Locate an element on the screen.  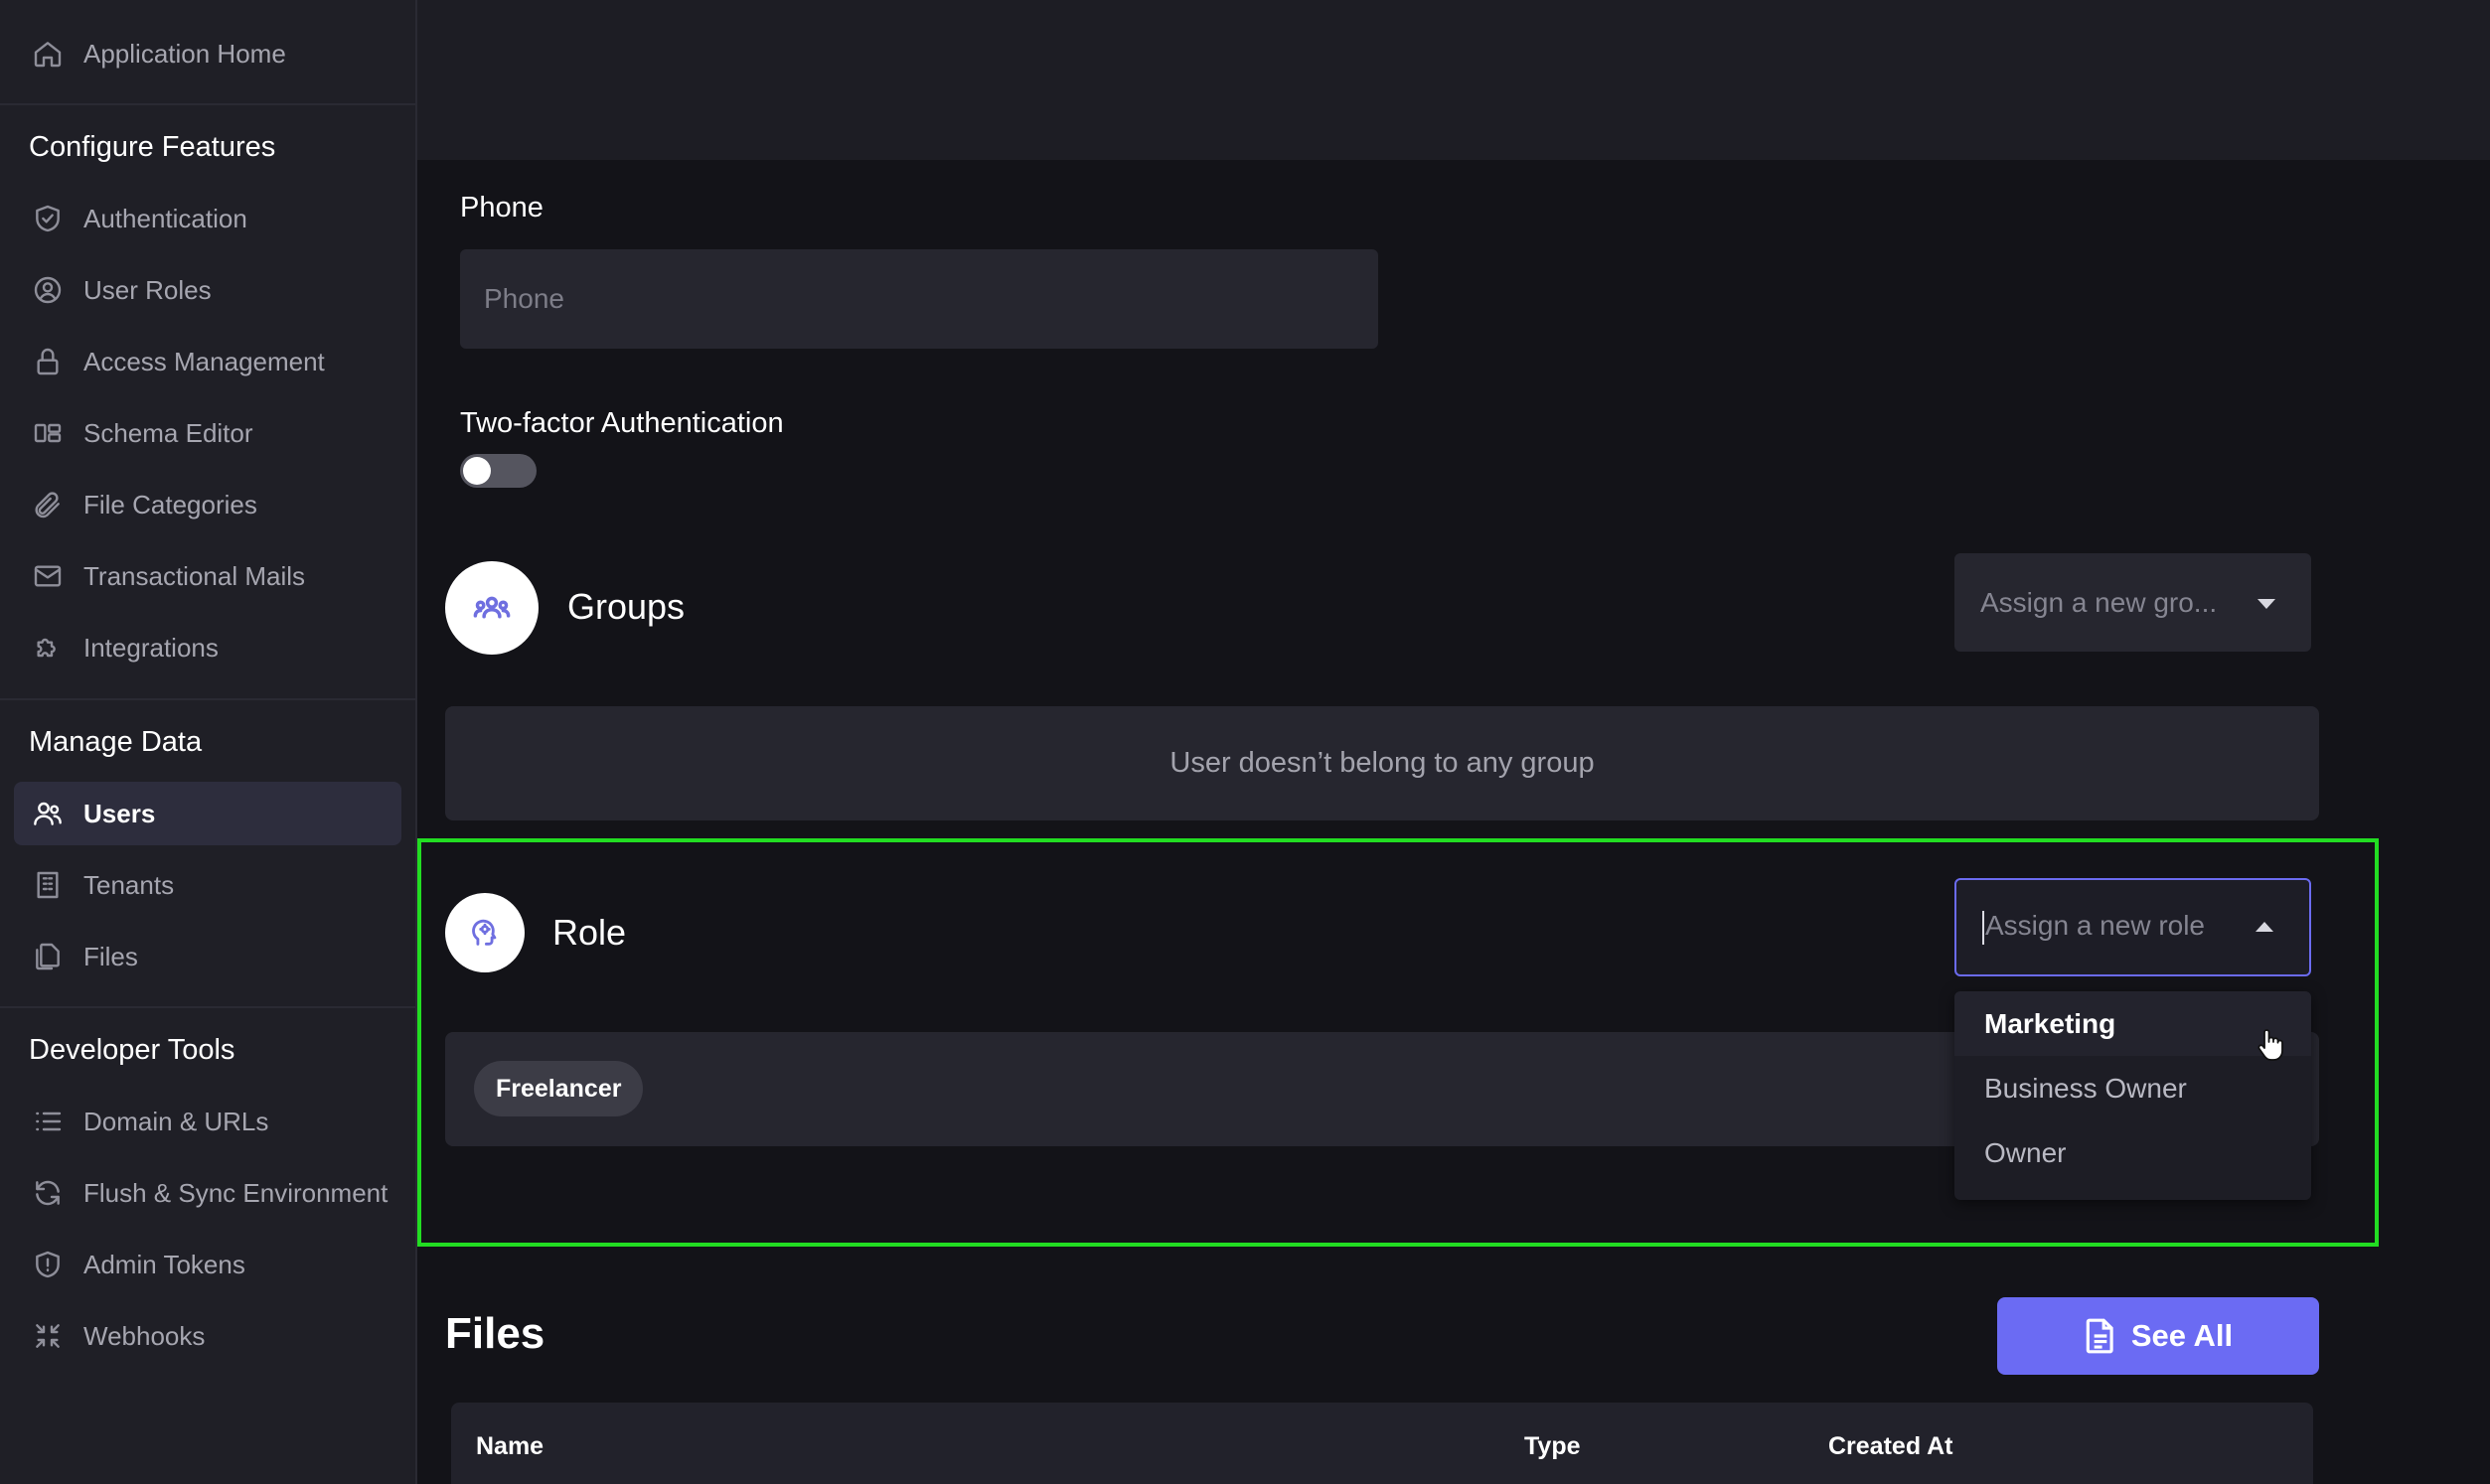
sidebar-item-label: Access Management is located at coordinates (204, 361).